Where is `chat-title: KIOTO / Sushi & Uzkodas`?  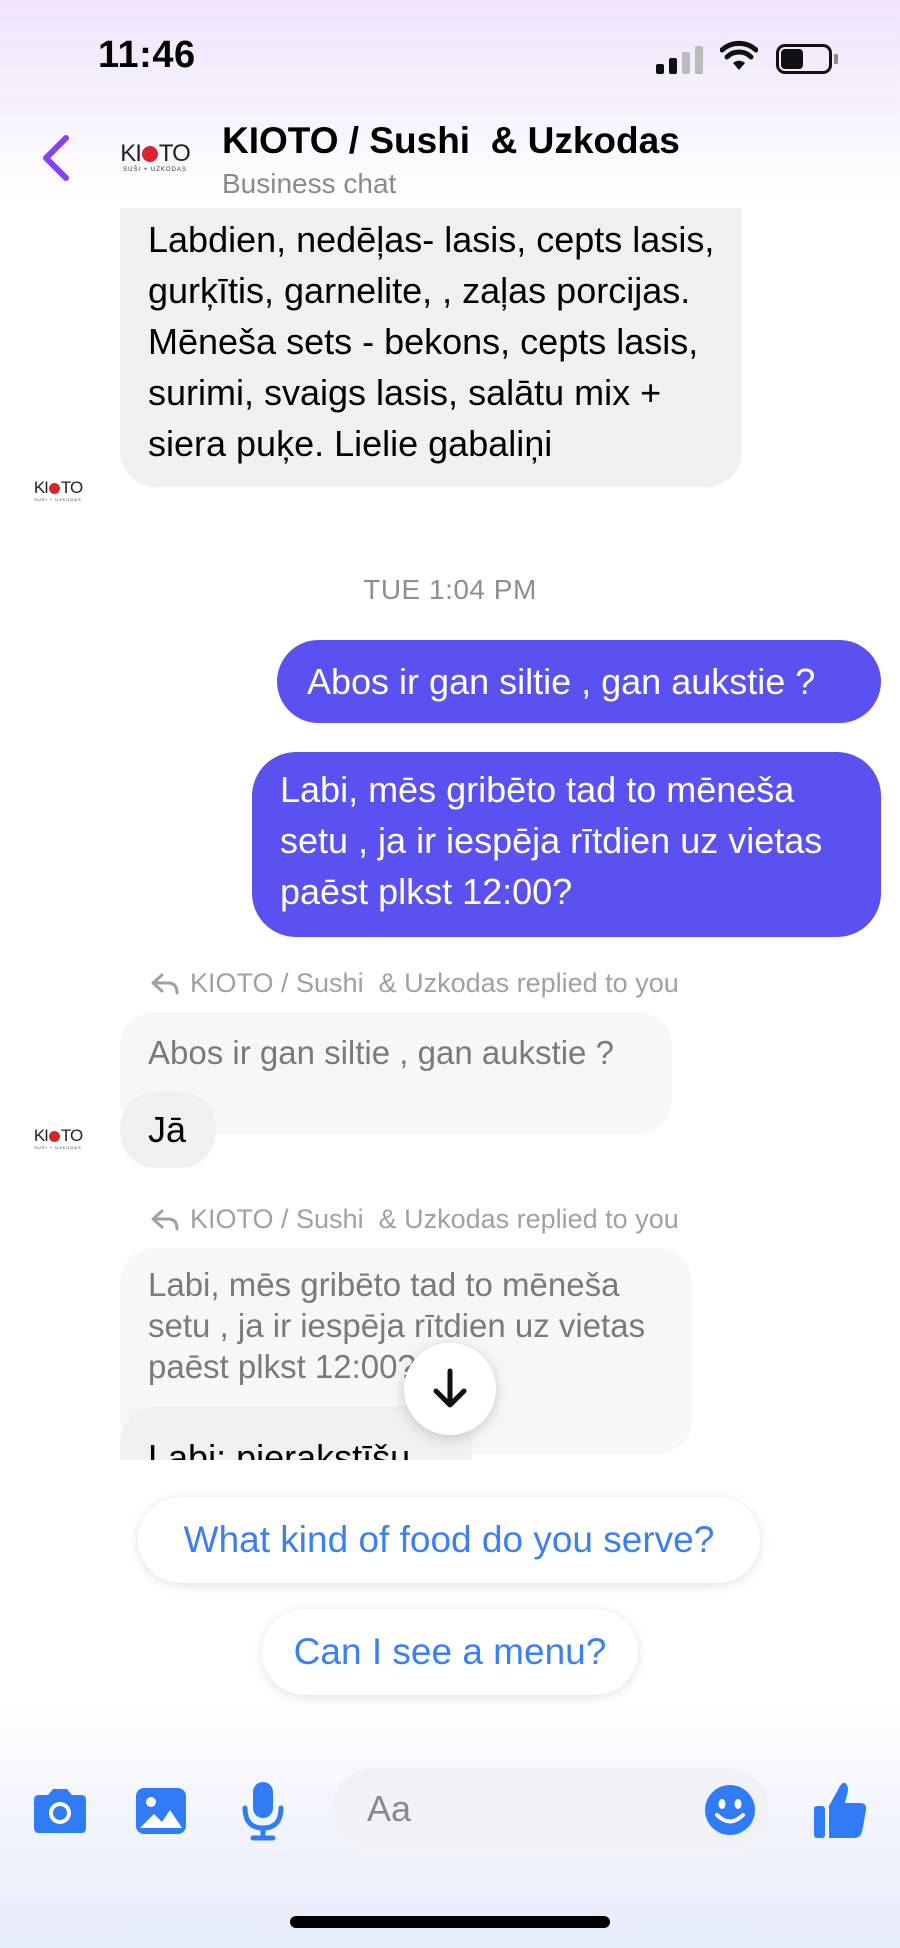 chat-title: KIOTO / Sushi & Uzkodas is located at coordinates (451, 141).